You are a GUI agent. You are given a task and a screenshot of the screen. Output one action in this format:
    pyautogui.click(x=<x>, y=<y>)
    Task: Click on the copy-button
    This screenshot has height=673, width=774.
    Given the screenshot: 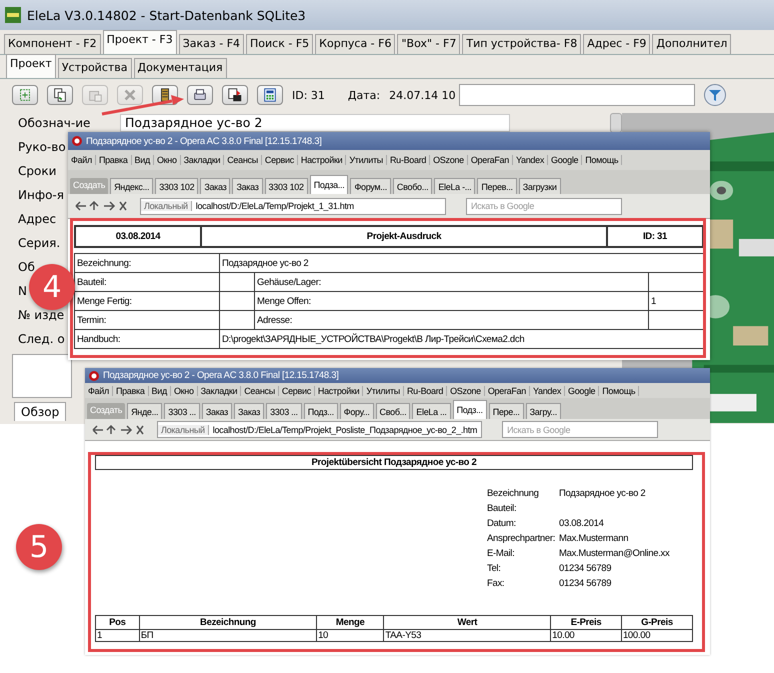 What is the action you would take?
    pyautogui.click(x=60, y=95)
    